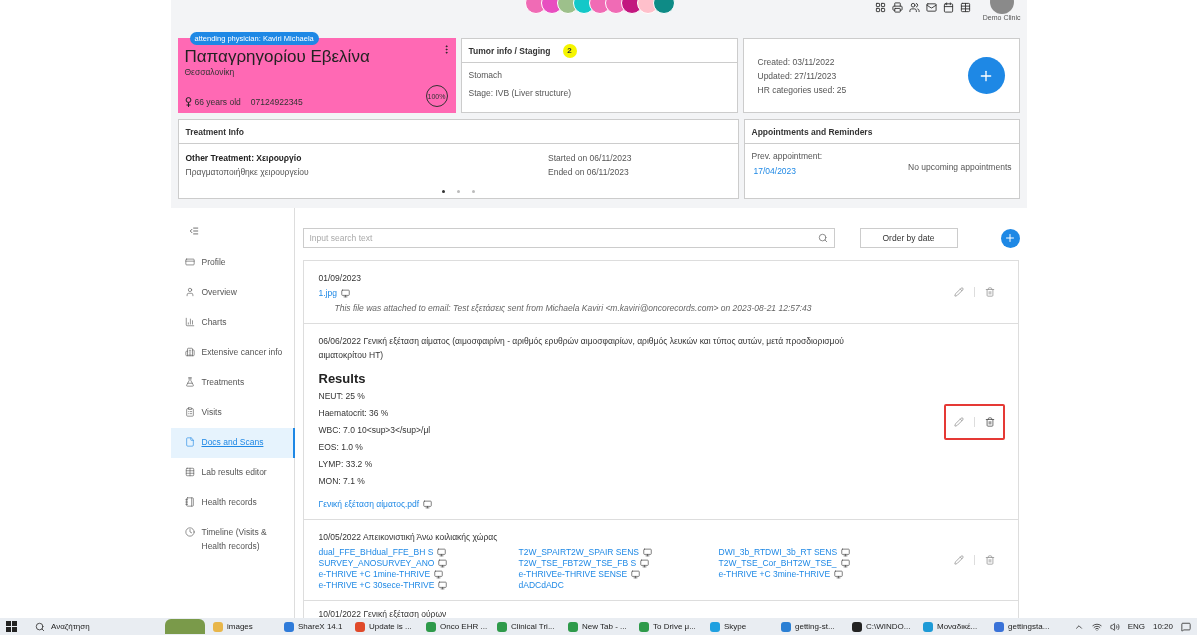 This screenshot has height=635, width=1197. What do you see at coordinates (232, 293) in the screenshot?
I see `sidebar-item: Overview` at bounding box center [232, 293].